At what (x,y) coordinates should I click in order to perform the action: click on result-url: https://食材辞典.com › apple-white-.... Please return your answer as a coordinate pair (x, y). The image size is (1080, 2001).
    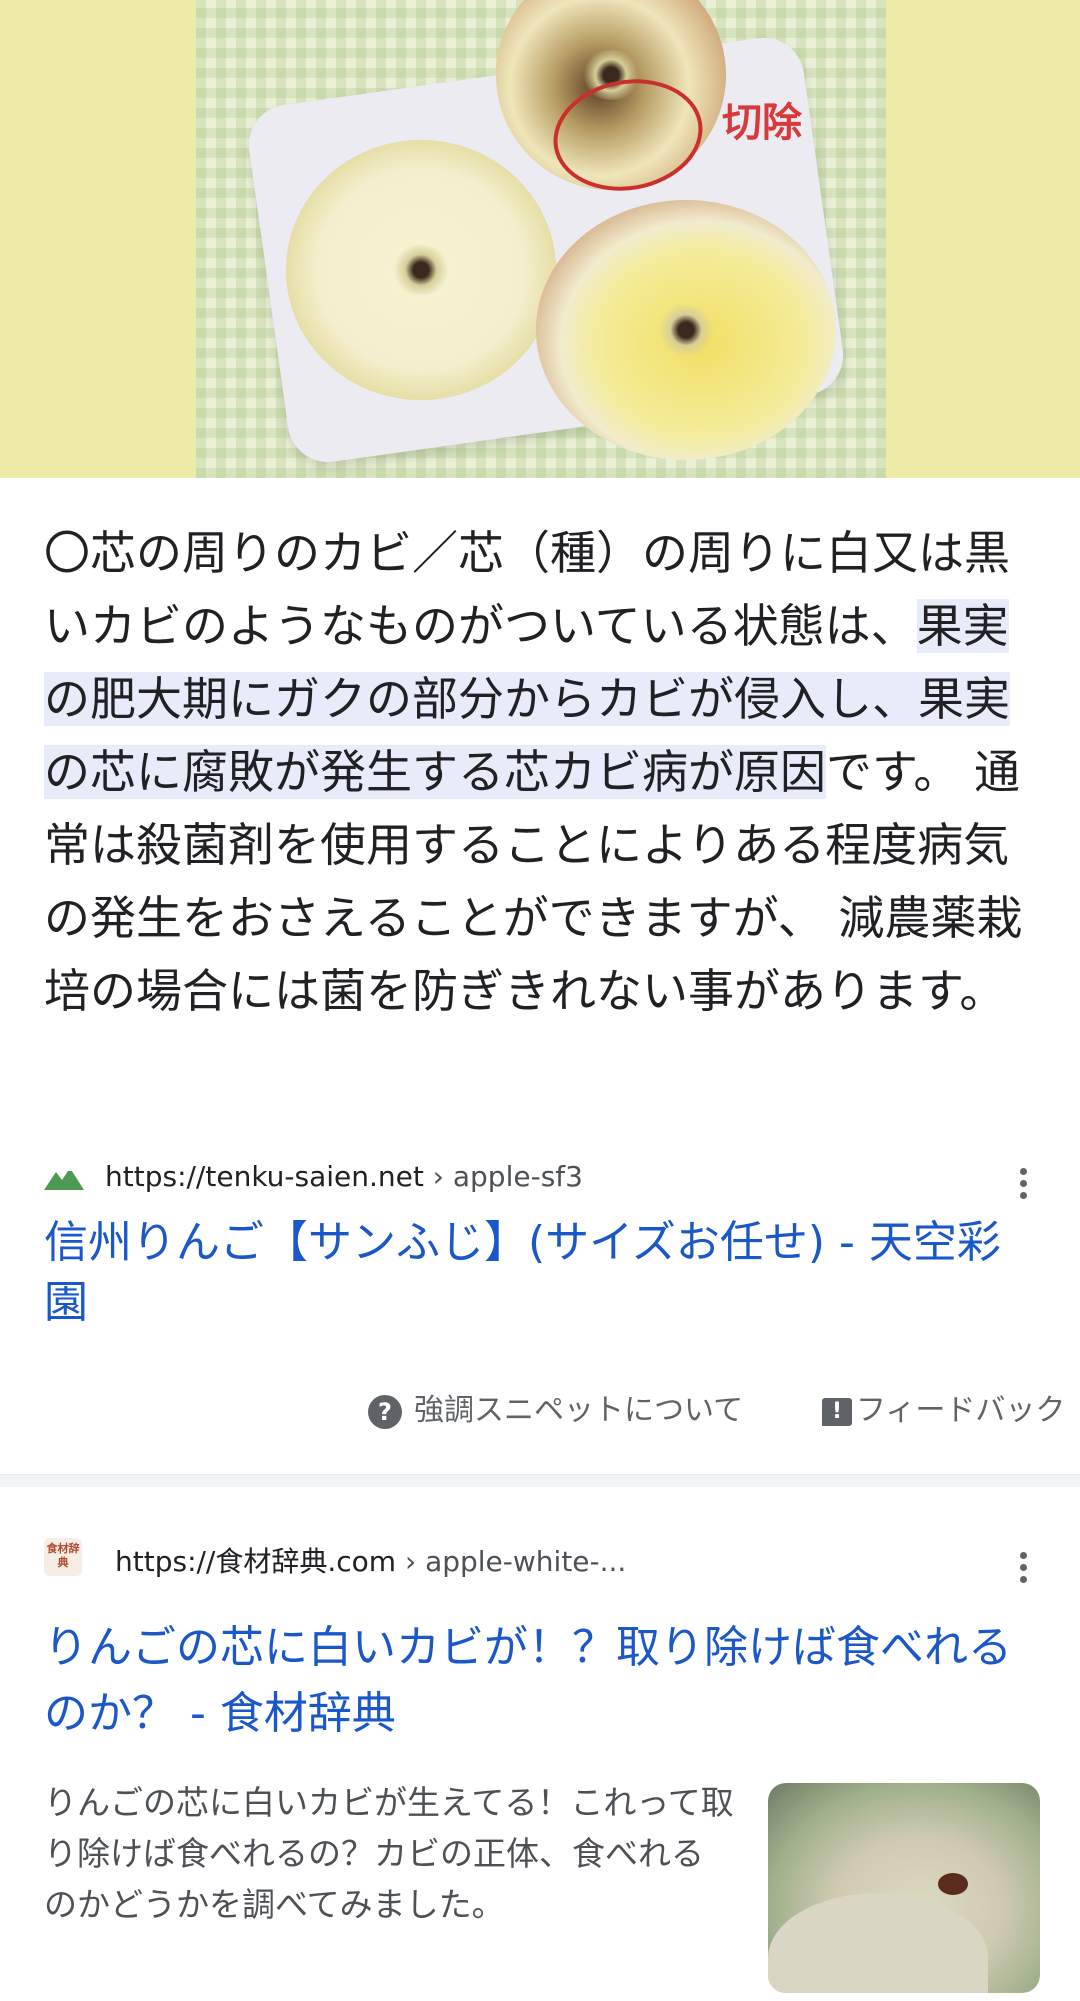
    Looking at the image, I should click on (370, 1560).